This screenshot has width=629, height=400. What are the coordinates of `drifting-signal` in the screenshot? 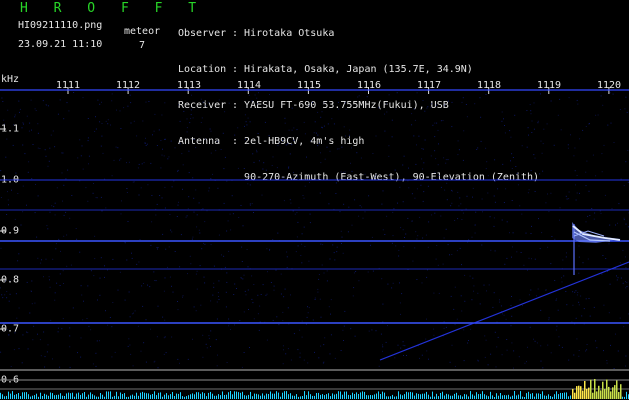 It's located at (504, 311).